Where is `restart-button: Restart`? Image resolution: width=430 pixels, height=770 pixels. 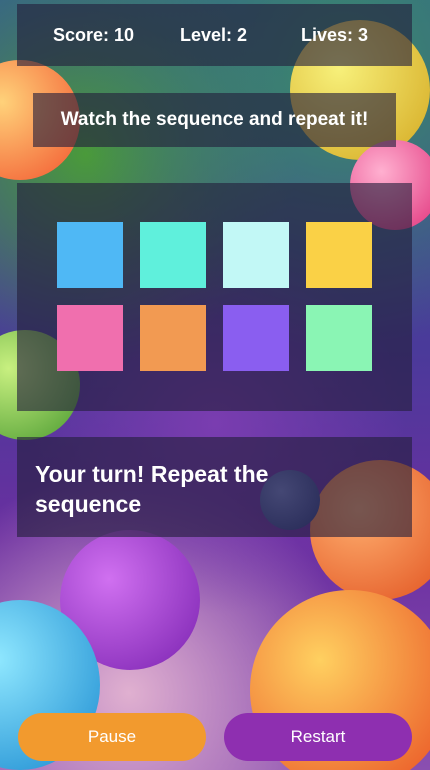
restart-button: Restart is located at coordinates (318, 737).